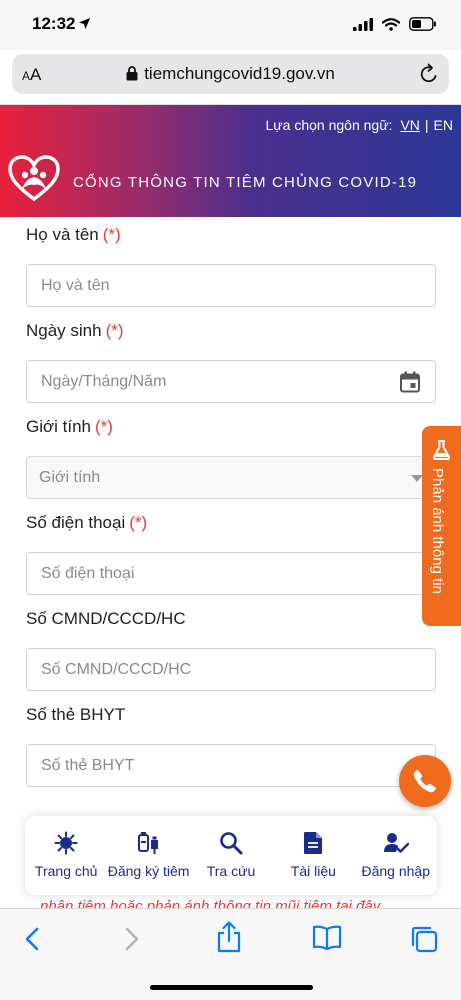  What do you see at coordinates (441, 450) in the screenshot?
I see `flask-icon` at bounding box center [441, 450].